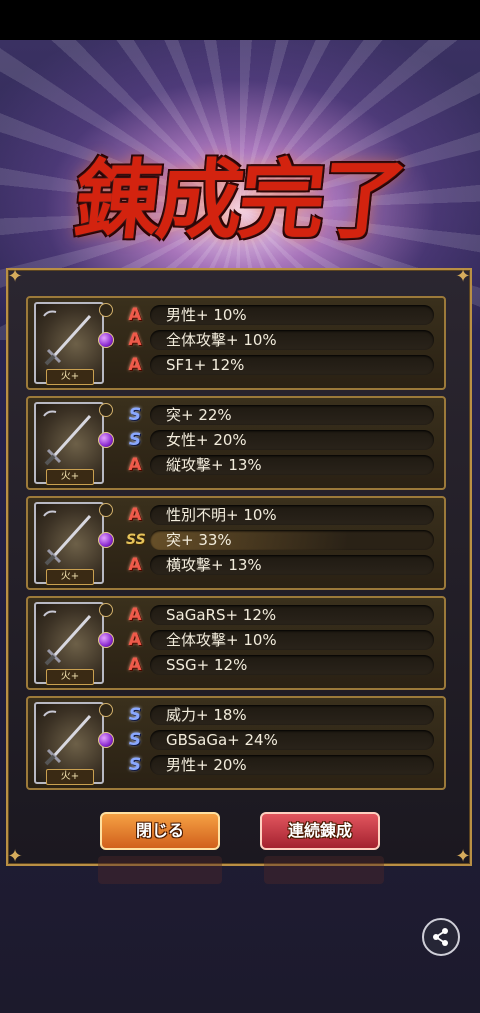 The height and width of the screenshot is (1013, 480). Describe the element at coordinates (199, 540) in the screenshot. I see `stat-text: 突+ 33%` at that location.